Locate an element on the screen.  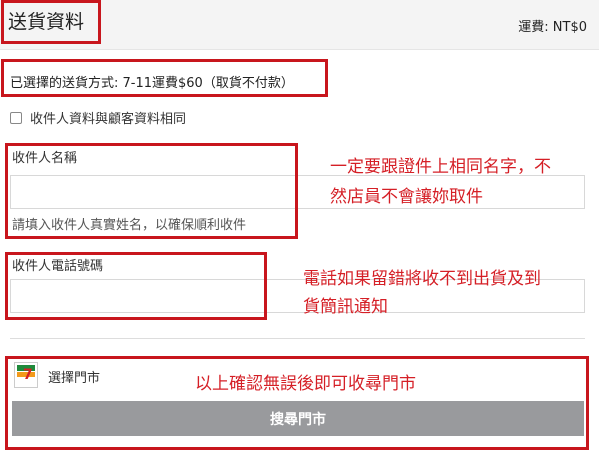
annotation-store-note: 以上確認無誤後即可收尋門市 is located at coordinates (305, 384).